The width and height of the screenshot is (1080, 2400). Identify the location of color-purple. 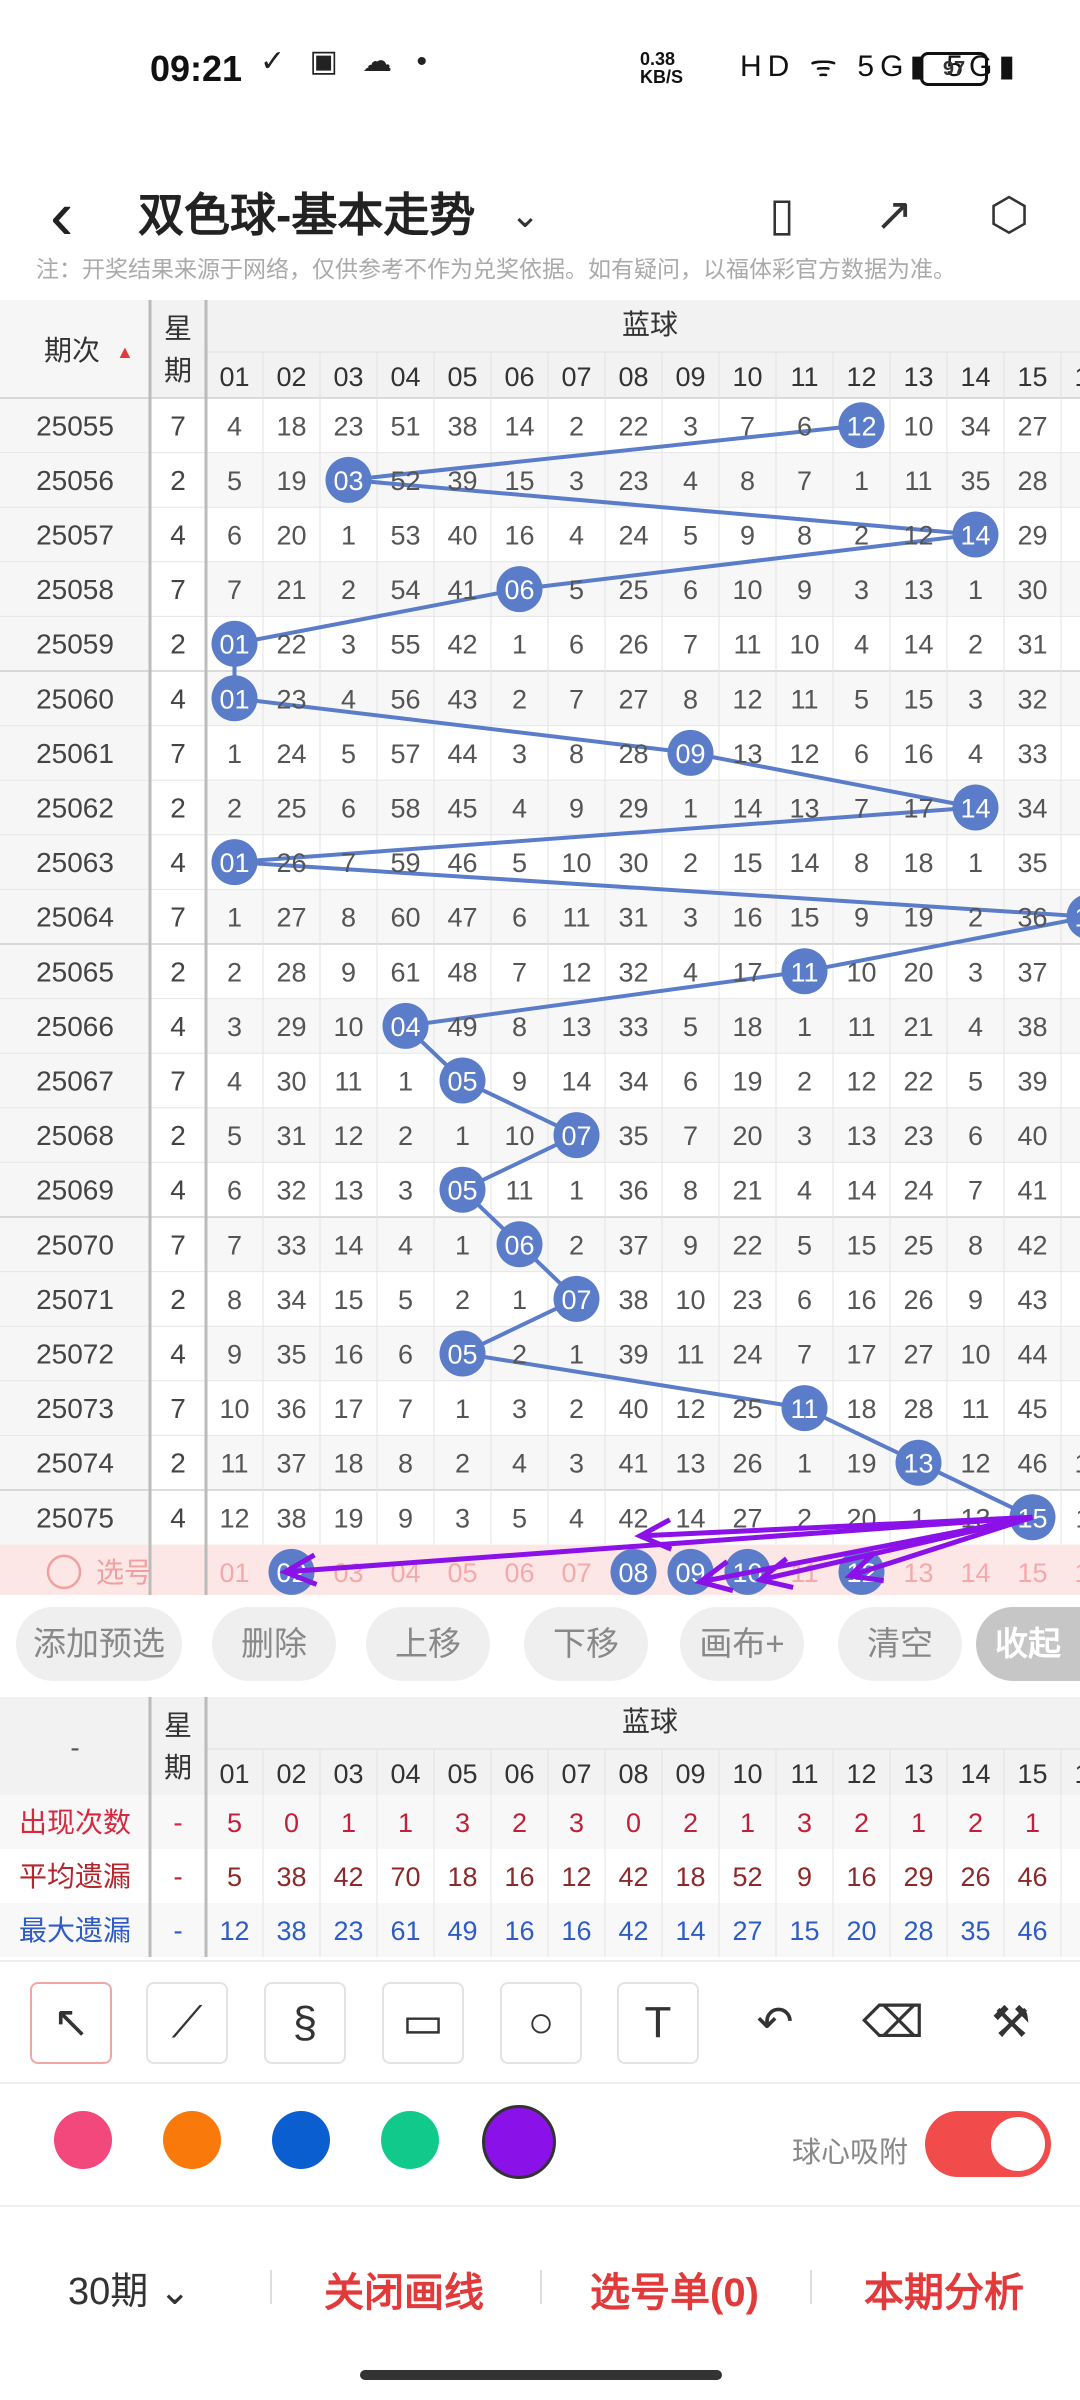
(519, 2142).